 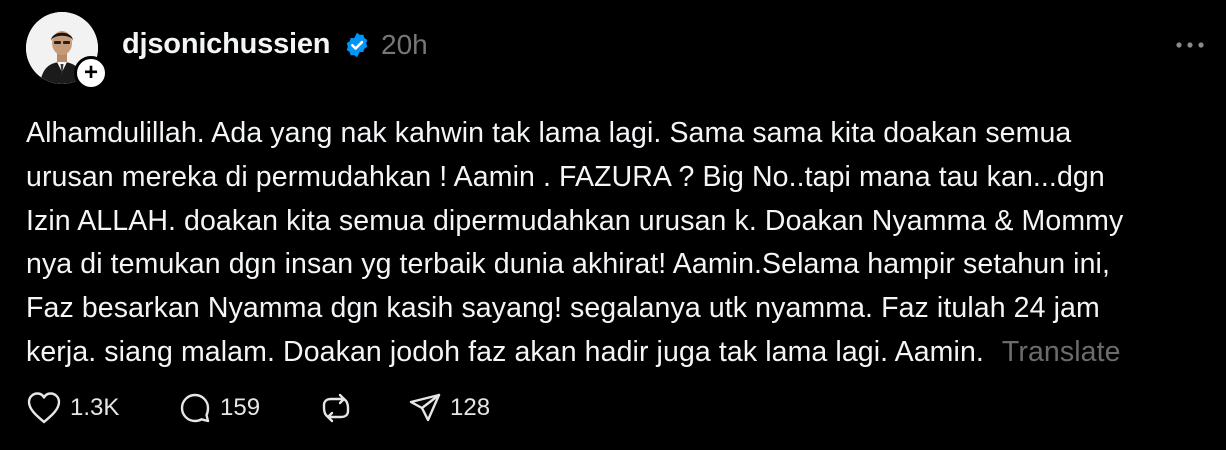 What do you see at coordinates (91, 73) in the screenshot?
I see `follow-plus-icon: +` at bounding box center [91, 73].